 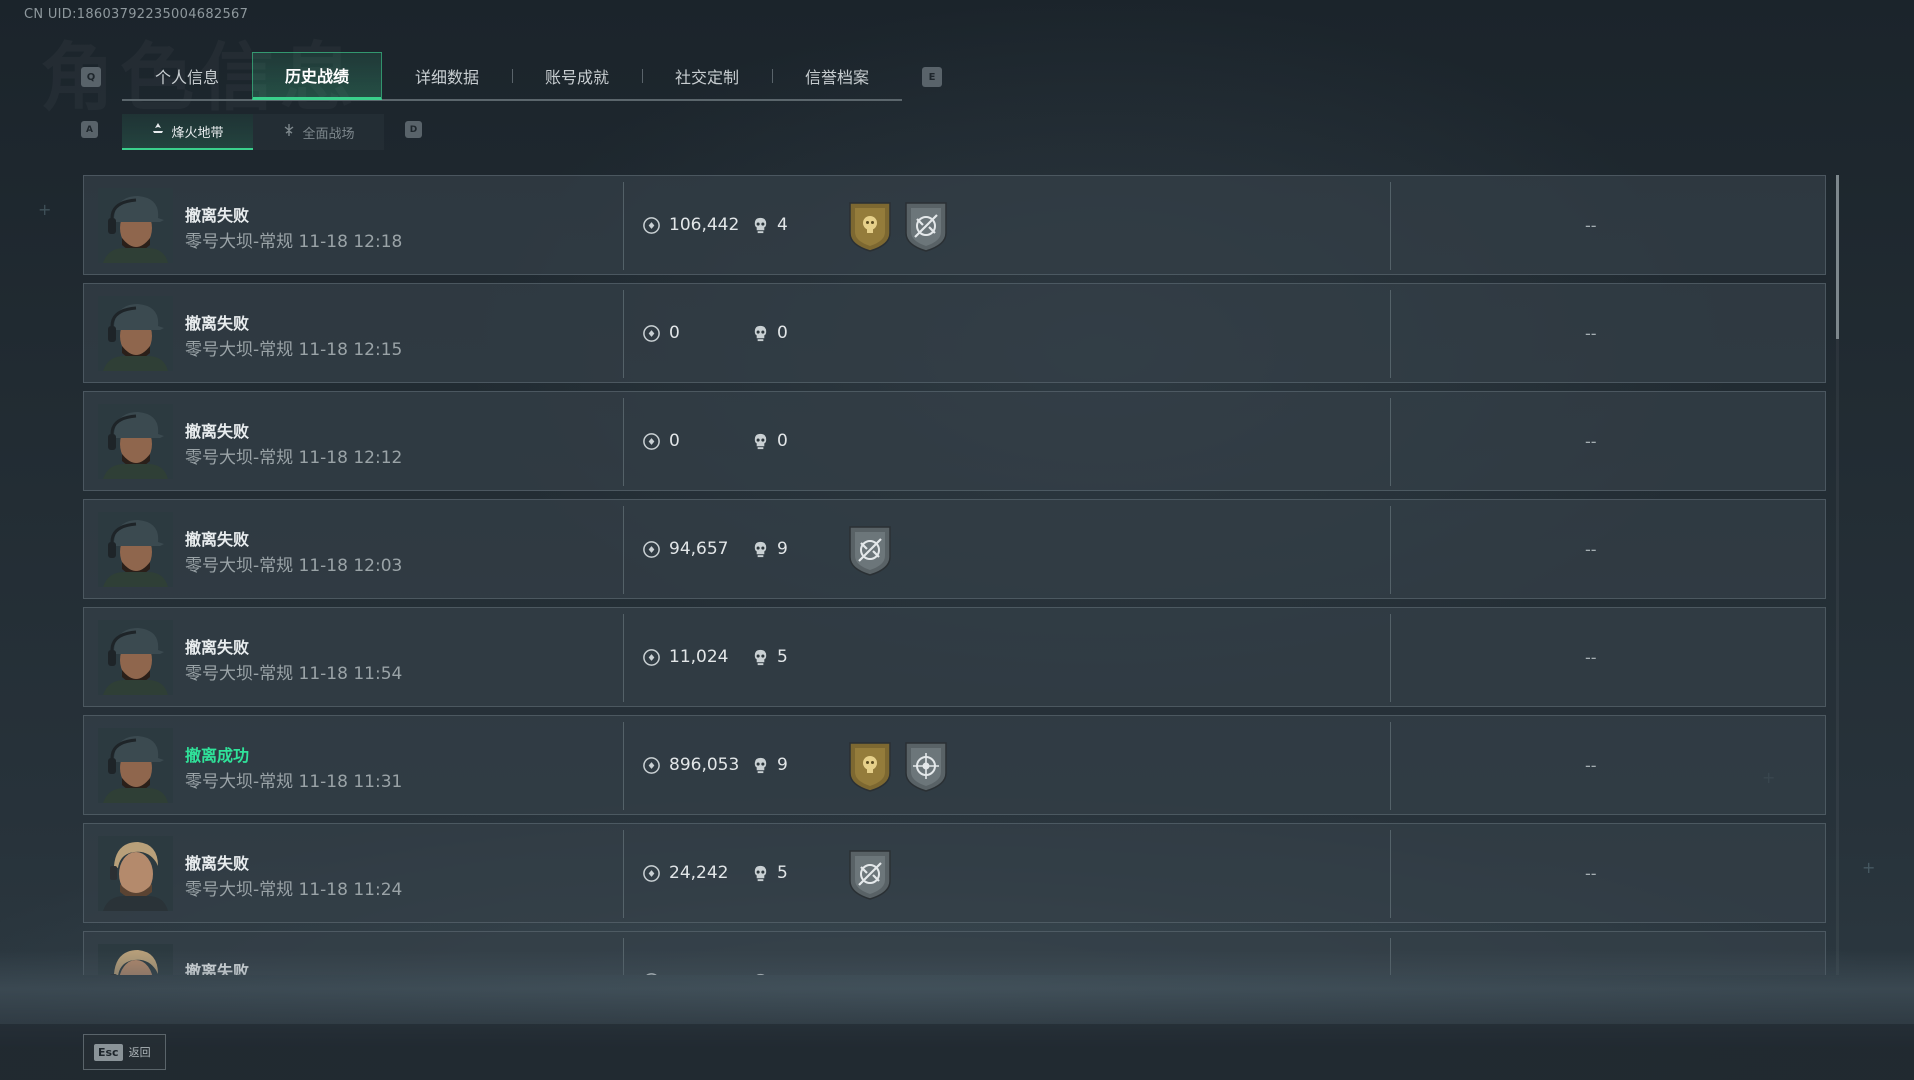 I want to click on prev-tab-key-hint: Q, so click(x=91, y=77).